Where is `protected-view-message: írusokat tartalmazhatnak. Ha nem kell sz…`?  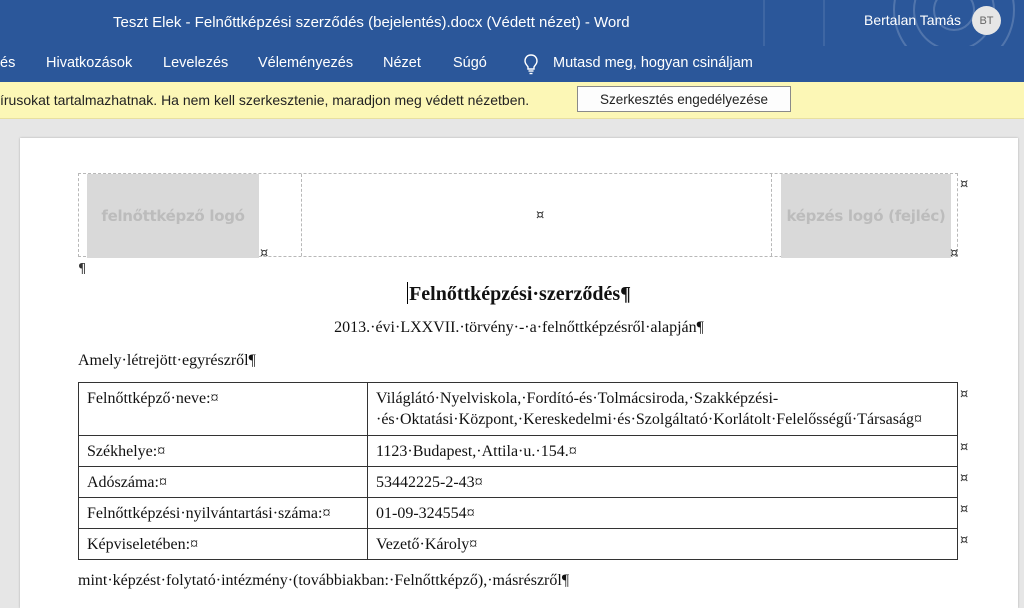
protected-view-message: írusokat tartalmazhatnak. Ha nem kell sz… is located at coordinates (265, 100).